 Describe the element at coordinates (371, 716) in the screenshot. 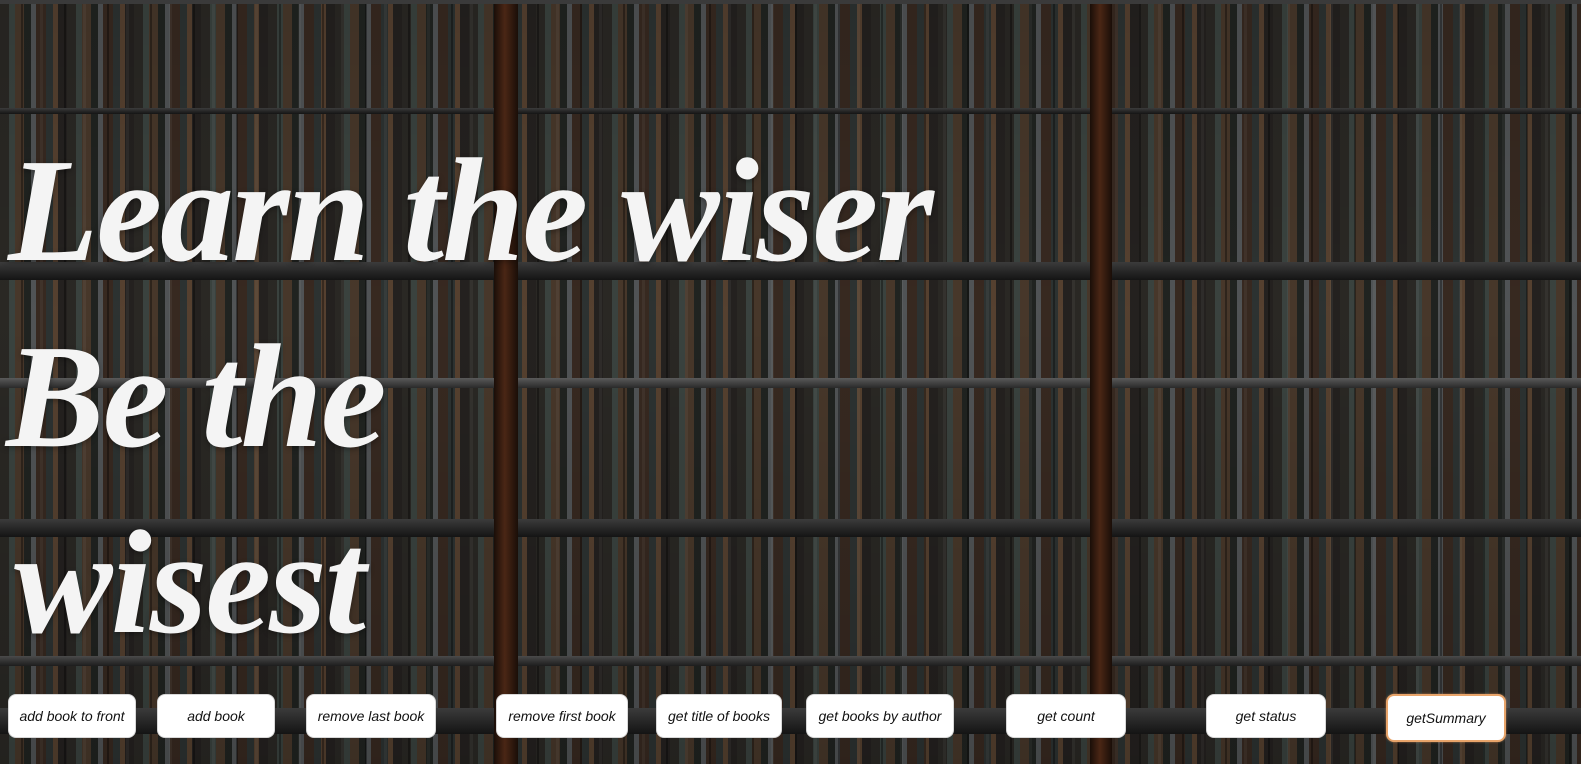

I see `remove-last-book-button: remove last book` at that location.